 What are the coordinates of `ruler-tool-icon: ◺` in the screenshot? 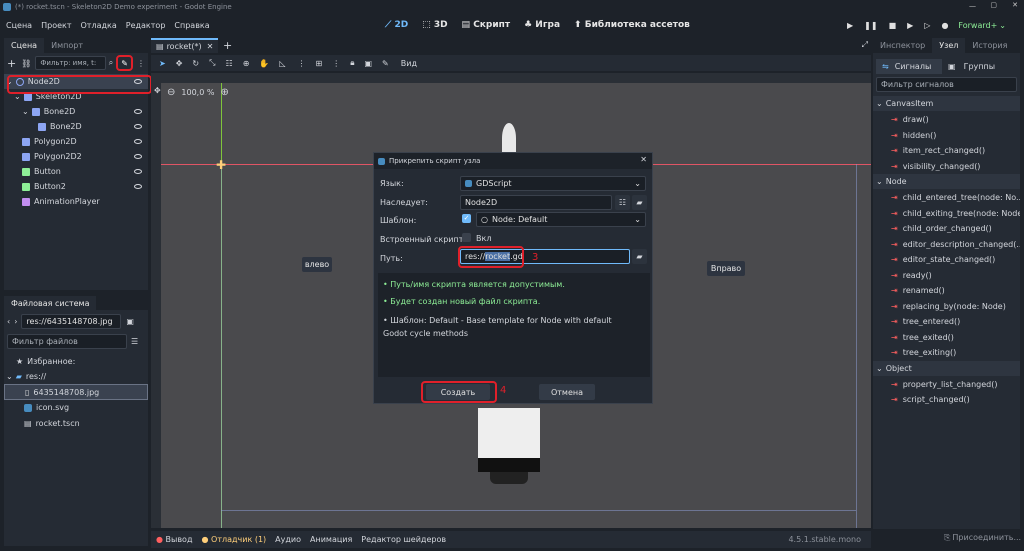 It's located at (282, 63).